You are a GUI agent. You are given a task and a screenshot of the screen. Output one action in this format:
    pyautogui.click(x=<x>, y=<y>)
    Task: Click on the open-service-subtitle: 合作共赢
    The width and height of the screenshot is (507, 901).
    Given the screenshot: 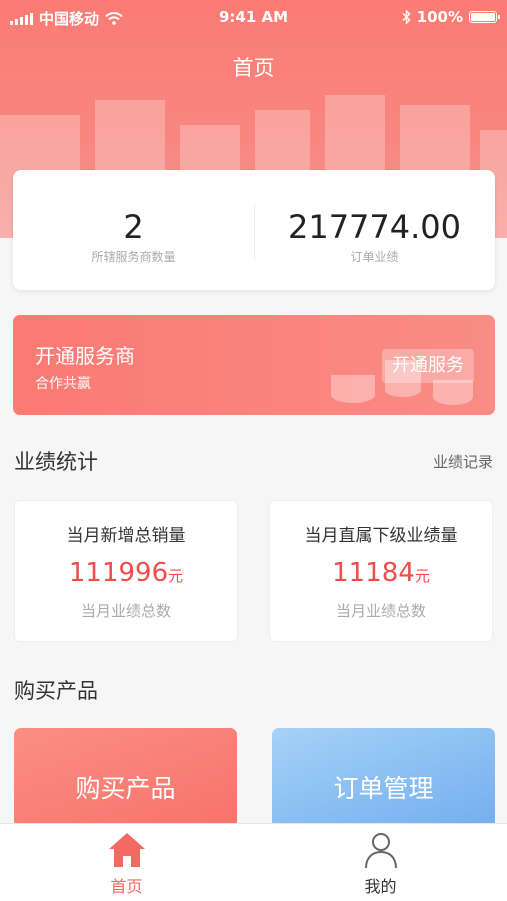 What is the action you would take?
    pyautogui.click(x=63, y=384)
    